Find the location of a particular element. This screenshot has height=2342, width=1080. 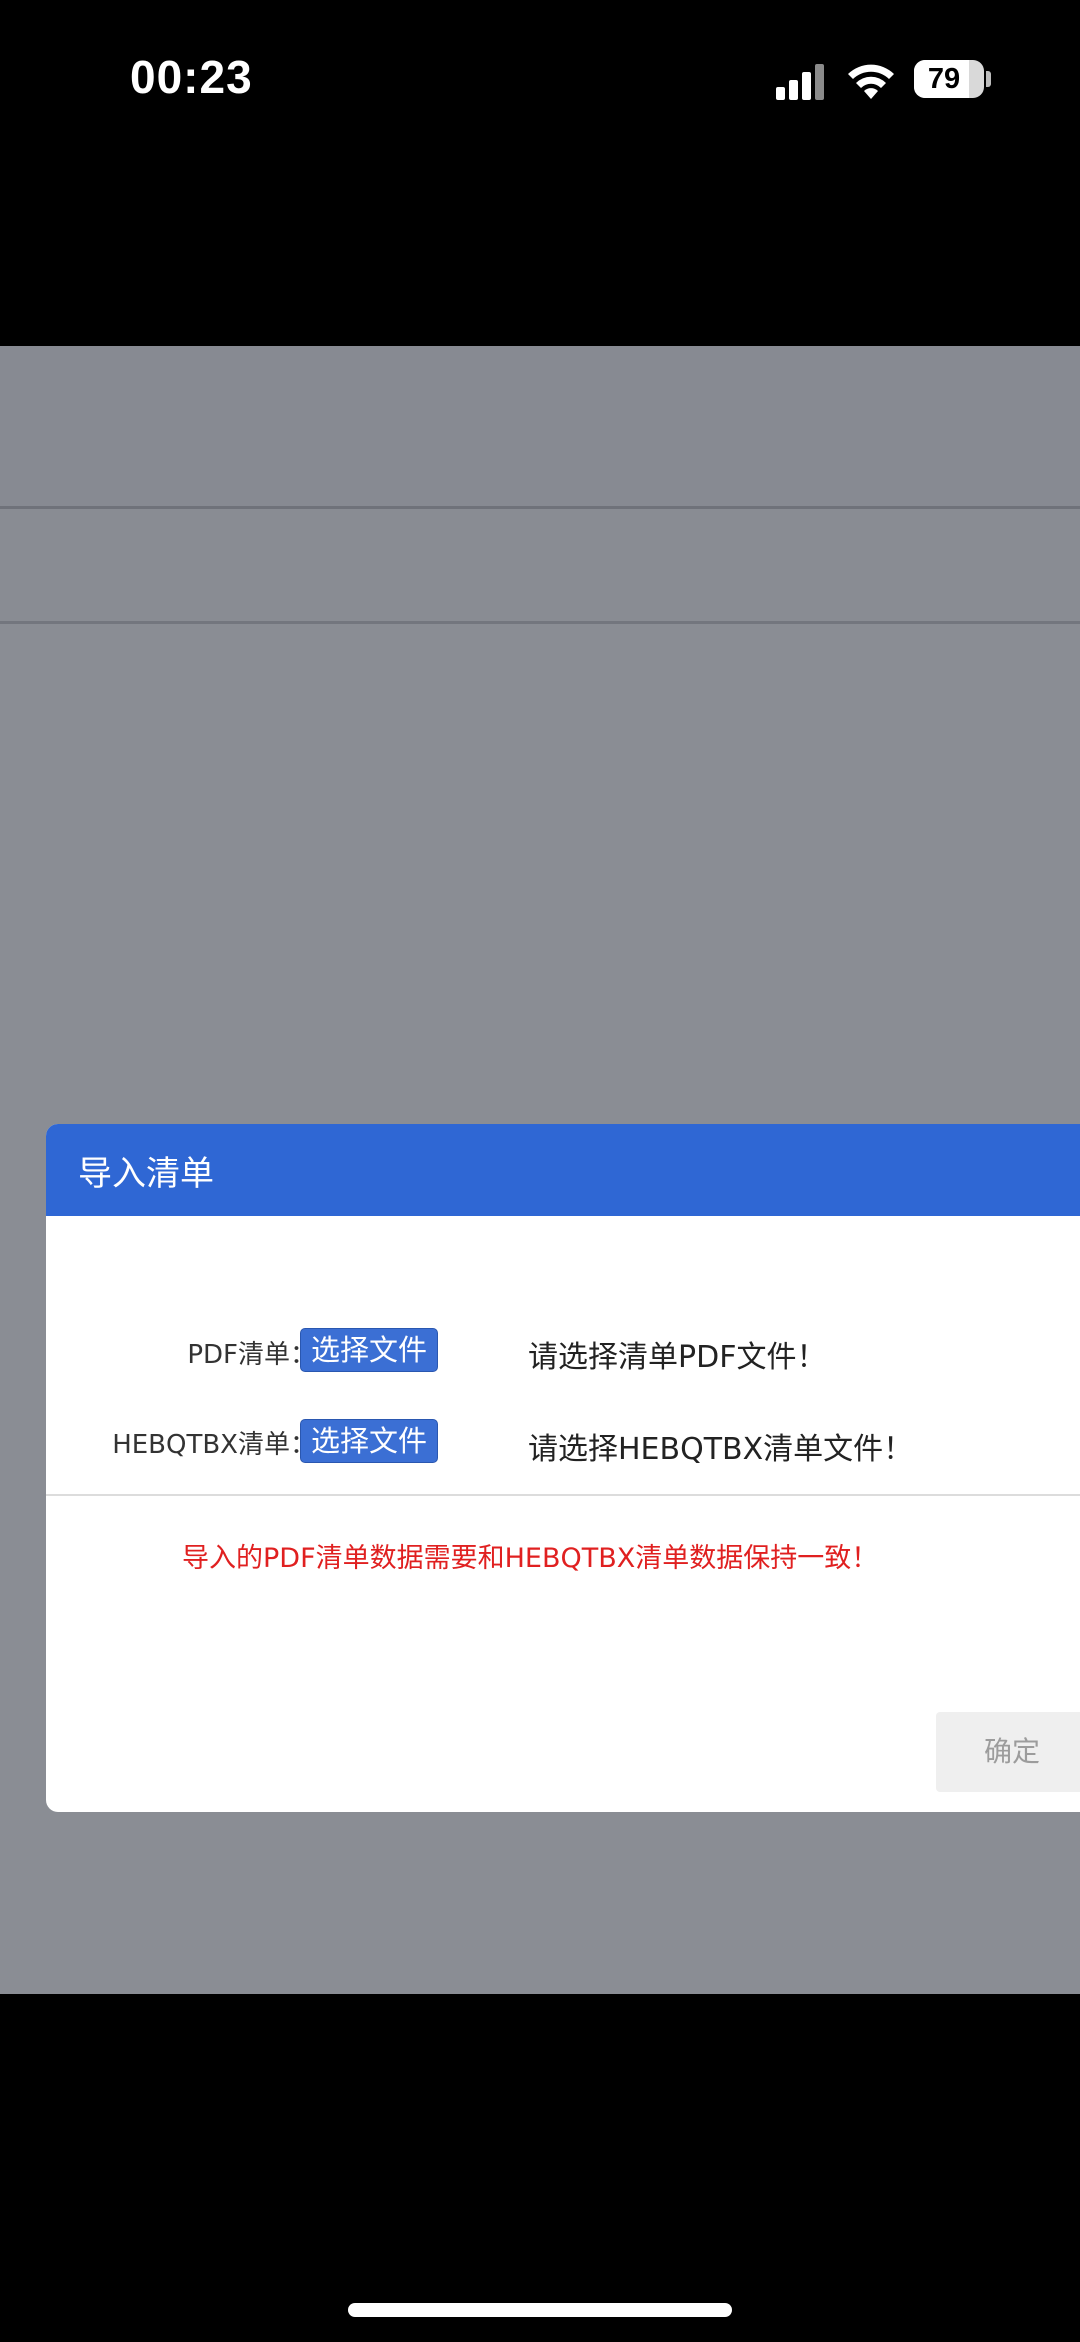

battery-icon: 79 is located at coordinates (949, 79).